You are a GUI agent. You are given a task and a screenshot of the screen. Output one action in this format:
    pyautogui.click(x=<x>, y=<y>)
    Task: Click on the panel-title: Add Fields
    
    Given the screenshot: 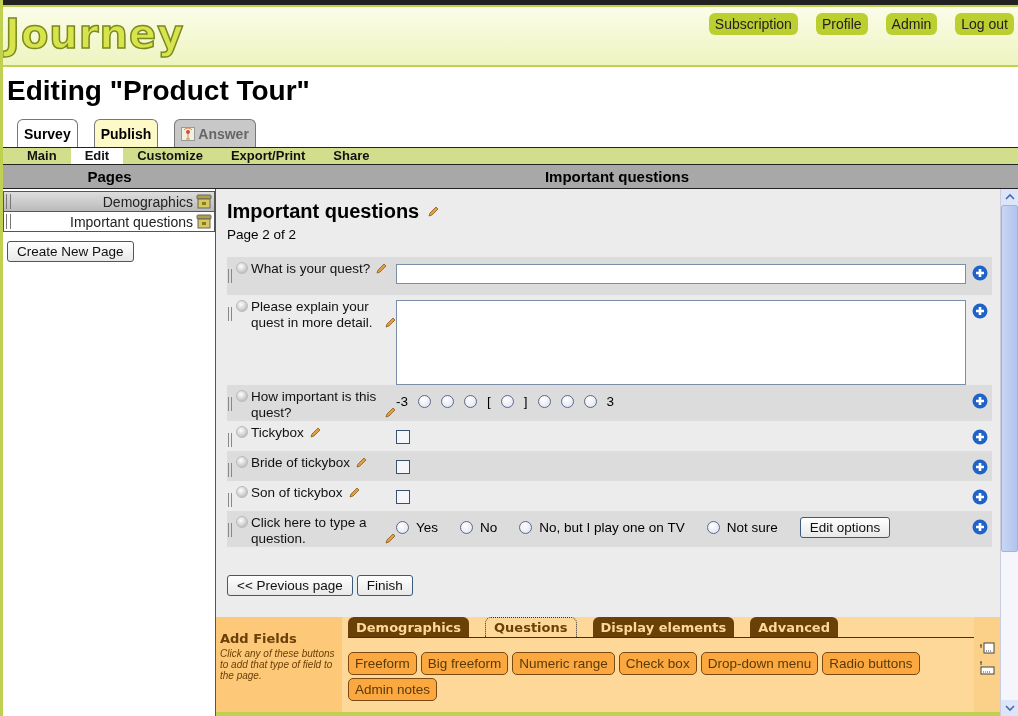 What is the action you would take?
    pyautogui.click(x=259, y=638)
    